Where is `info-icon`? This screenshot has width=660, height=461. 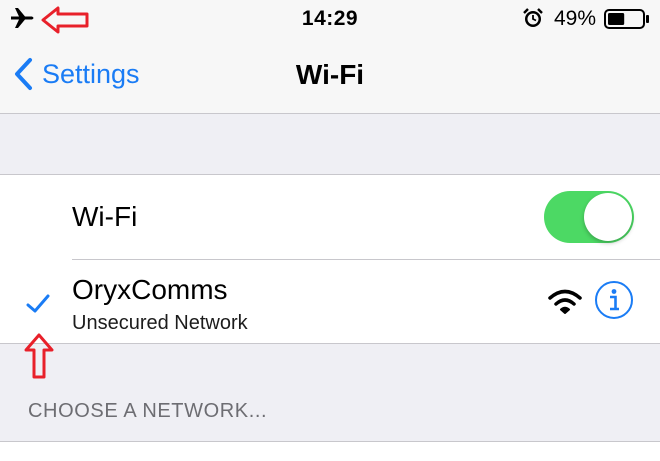
info-icon is located at coordinates (614, 300).